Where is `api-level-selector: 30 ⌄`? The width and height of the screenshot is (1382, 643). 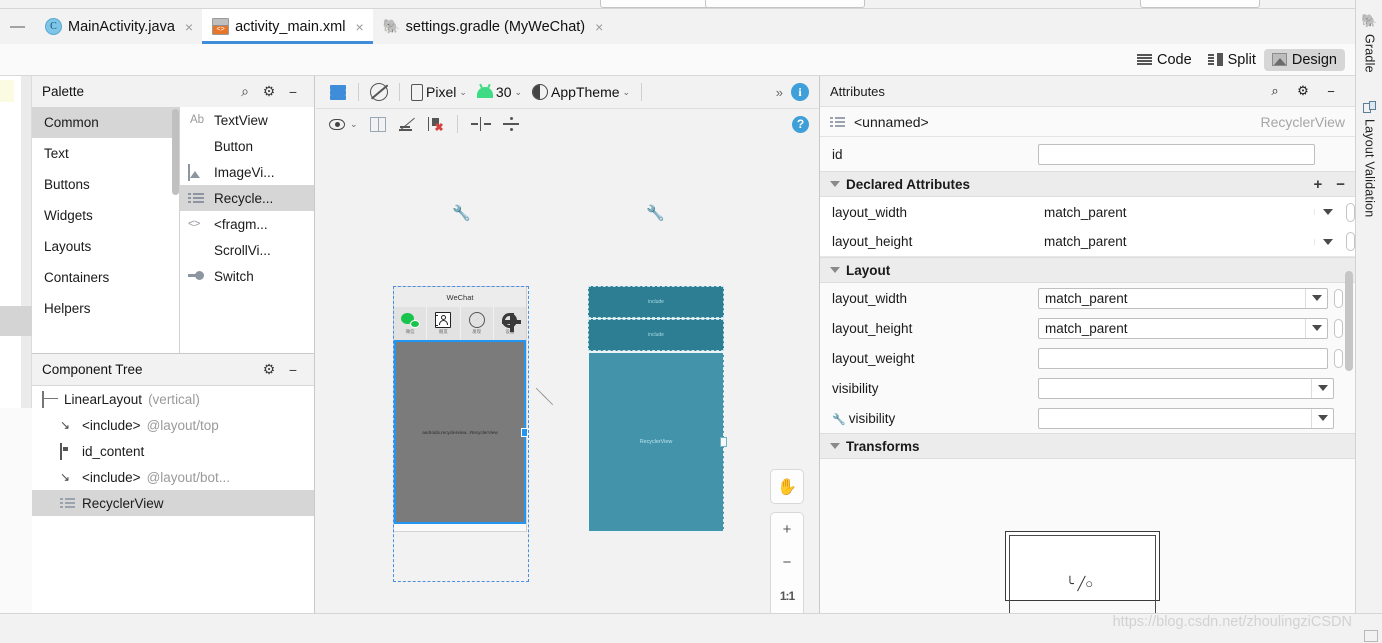
api-level-selector: 30 ⌄ is located at coordinates (499, 92).